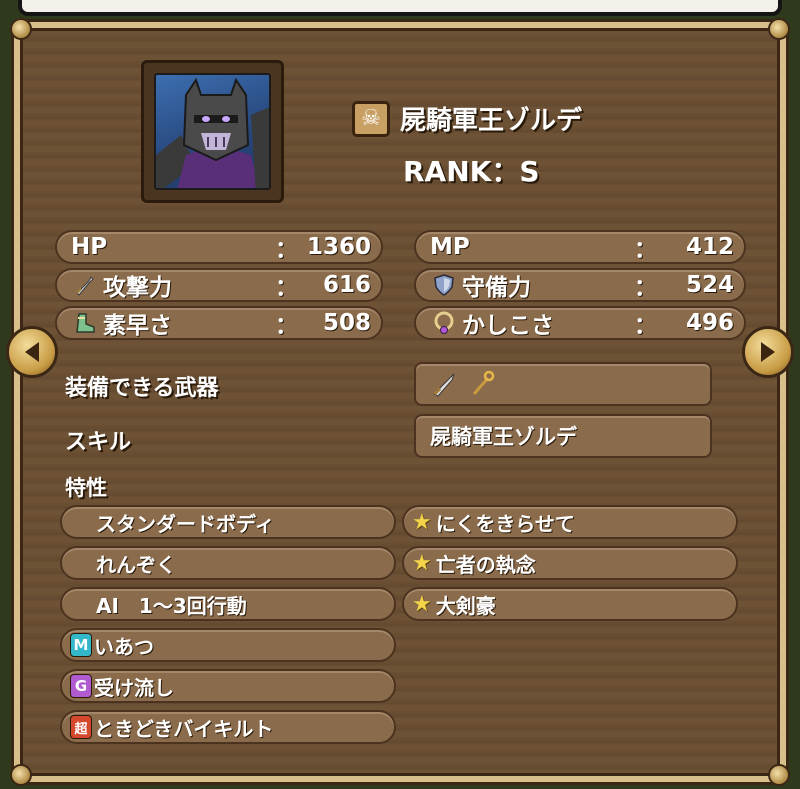  What do you see at coordinates (580, 285) in the screenshot?
I see `stat-defense: 守備力 ： 524` at bounding box center [580, 285].